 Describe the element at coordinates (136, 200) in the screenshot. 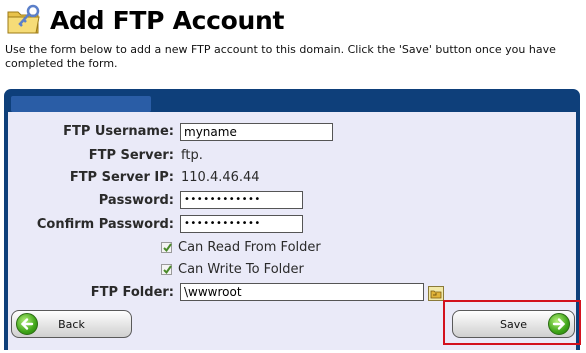

I see `password-label: Password:` at that location.